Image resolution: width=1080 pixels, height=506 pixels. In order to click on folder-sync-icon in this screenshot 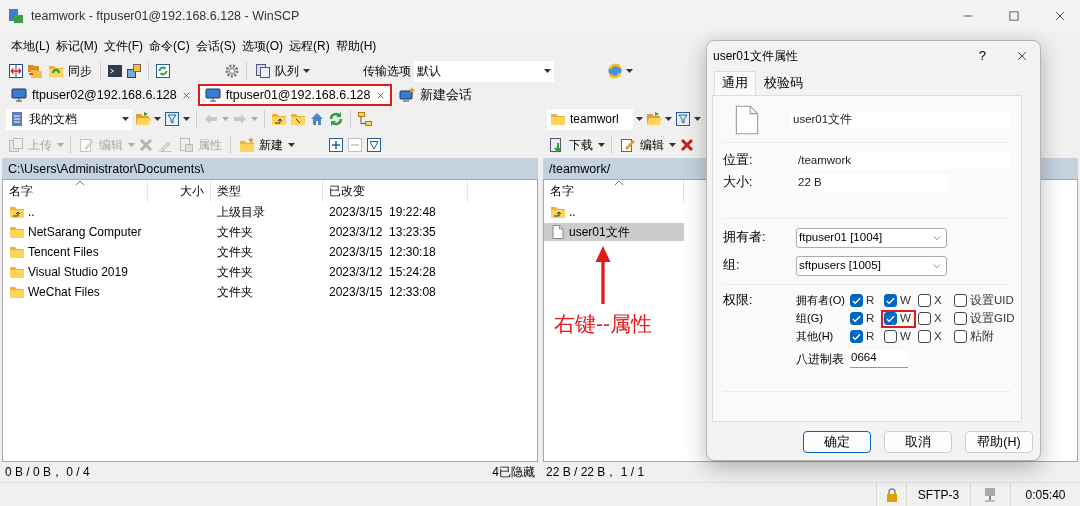, I will do `click(35, 71)`.